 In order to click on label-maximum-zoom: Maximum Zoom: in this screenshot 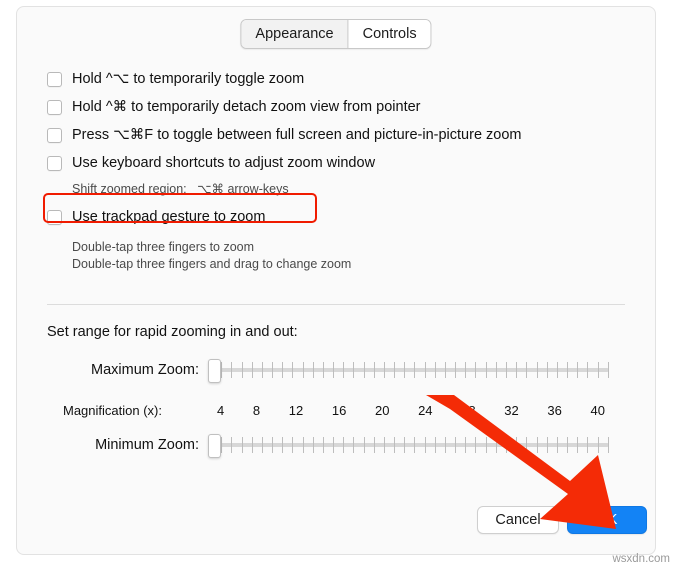, I will do `click(145, 370)`.